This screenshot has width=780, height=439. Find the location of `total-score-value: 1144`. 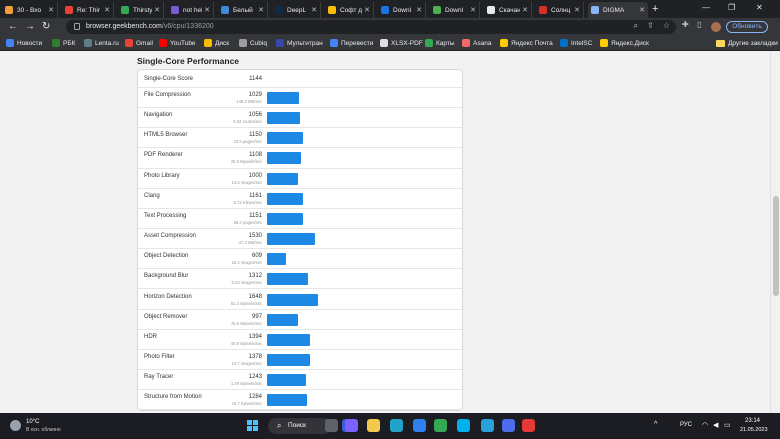

total-score-value: 1144 is located at coordinates (255, 79).